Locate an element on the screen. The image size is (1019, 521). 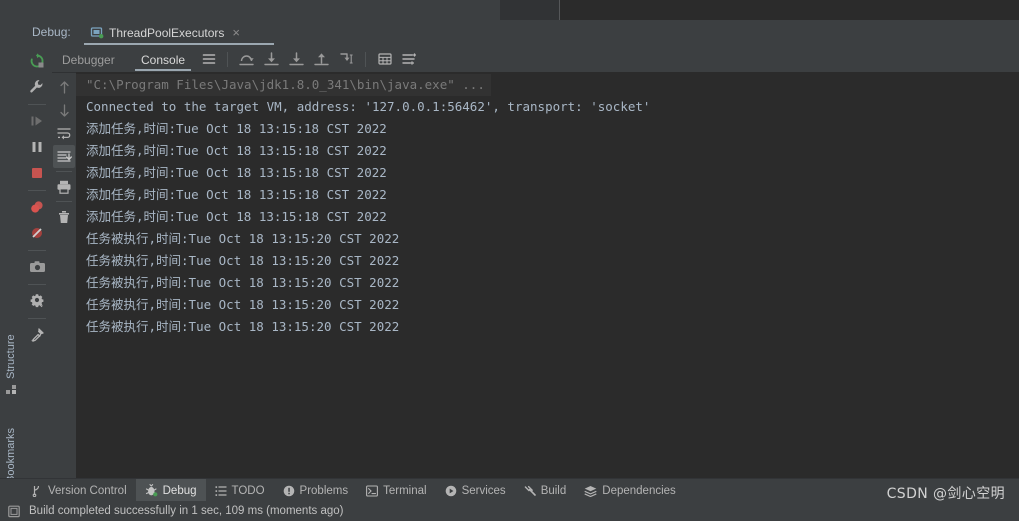
structure-label: Structure is located at coordinates (11, 356).